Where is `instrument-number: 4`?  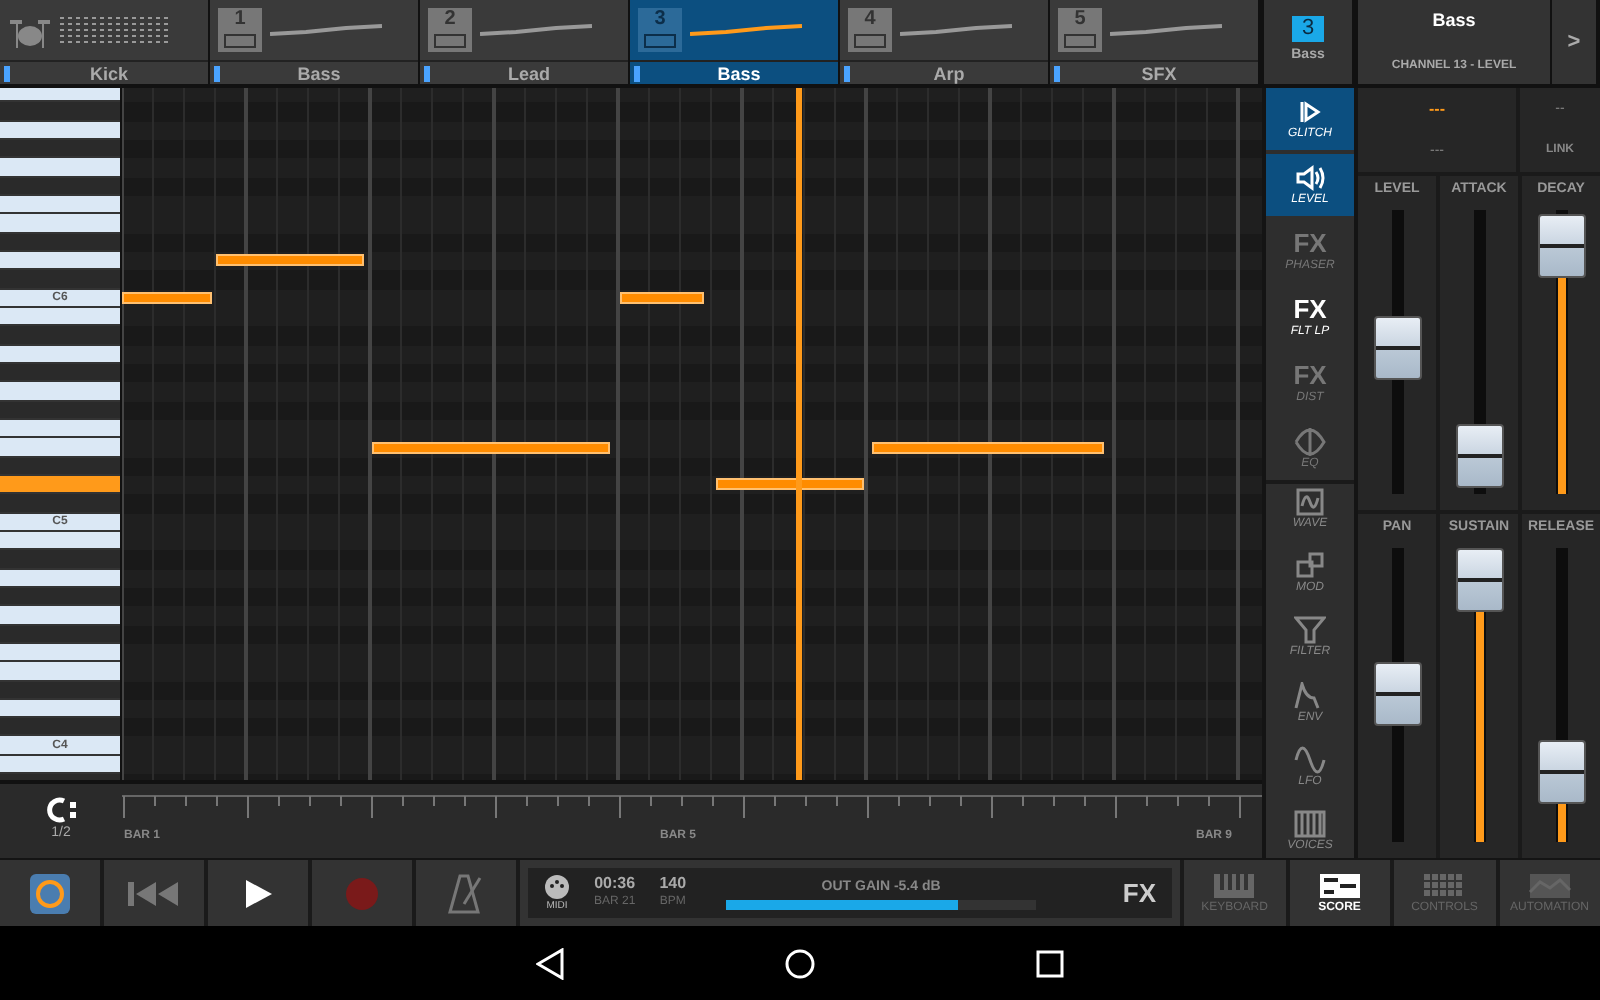
instrument-number: 4 is located at coordinates (870, 30).